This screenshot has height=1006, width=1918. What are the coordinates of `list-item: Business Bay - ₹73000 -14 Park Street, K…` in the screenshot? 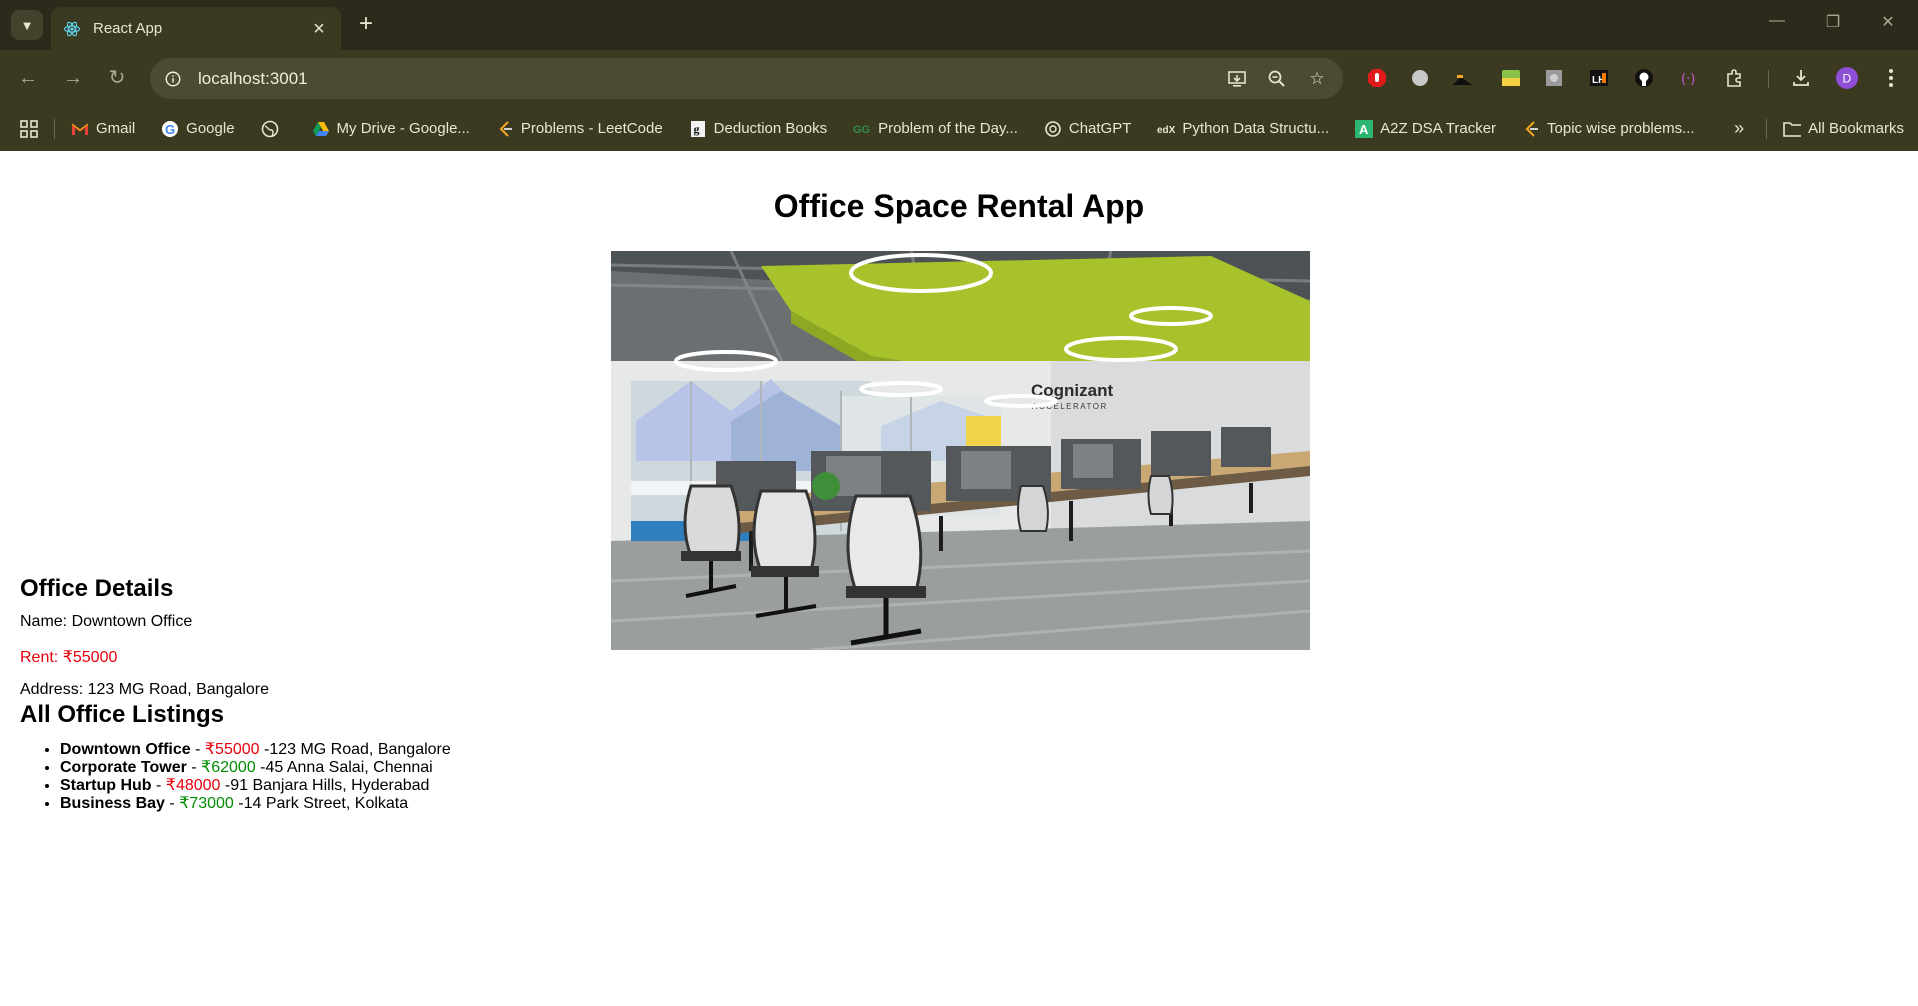 It's located at (255, 804).